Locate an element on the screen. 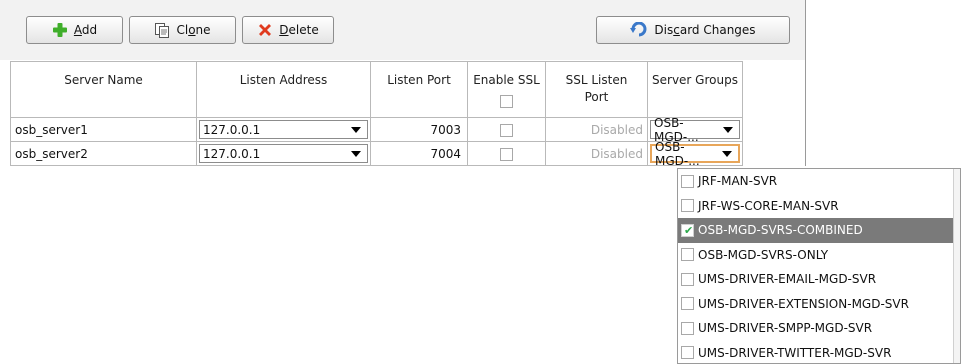 This screenshot has width=966, height=364. listen-port-cell: 7003 is located at coordinates (419, 129).